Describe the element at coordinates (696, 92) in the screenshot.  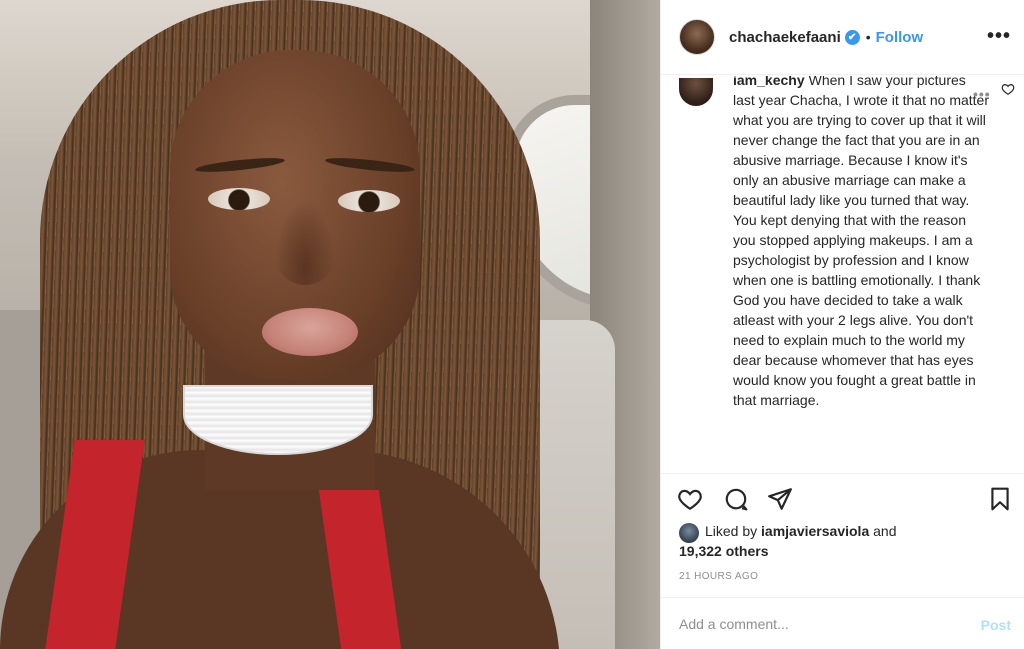
I see `commenter-avatar` at that location.